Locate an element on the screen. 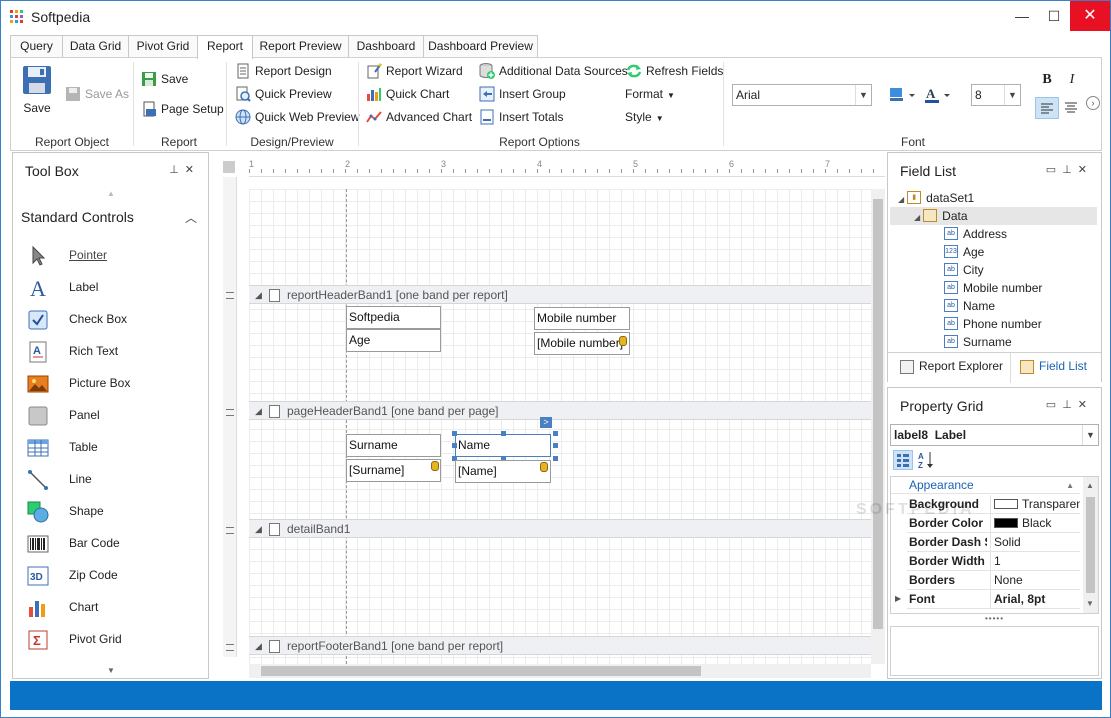 This screenshot has height=718, width=1111. tool-zip-code: 3D Zip Code is located at coordinates (72, 575).